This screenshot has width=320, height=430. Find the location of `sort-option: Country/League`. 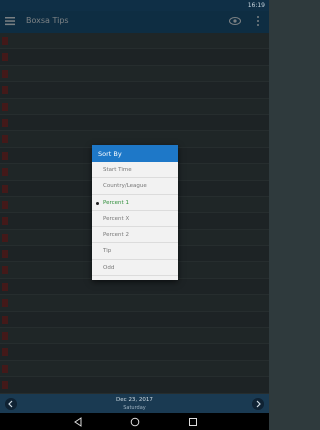

sort-option: Country/League is located at coordinates (135, 186).